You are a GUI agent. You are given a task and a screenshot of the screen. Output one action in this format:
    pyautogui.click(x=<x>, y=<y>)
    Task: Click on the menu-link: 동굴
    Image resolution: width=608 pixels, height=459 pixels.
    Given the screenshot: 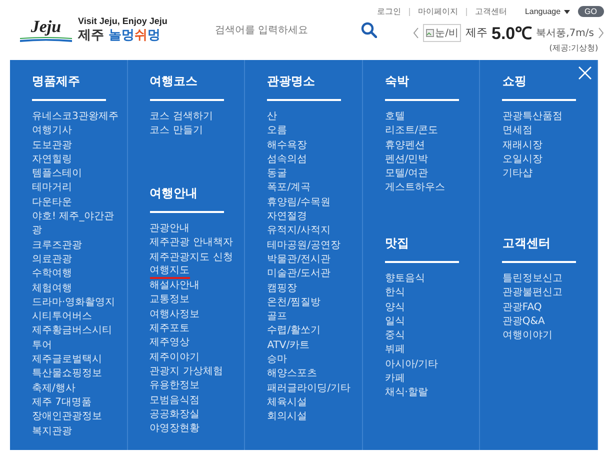 What is the action you would take?
    pyautogui.click(x=311, y=174)
    